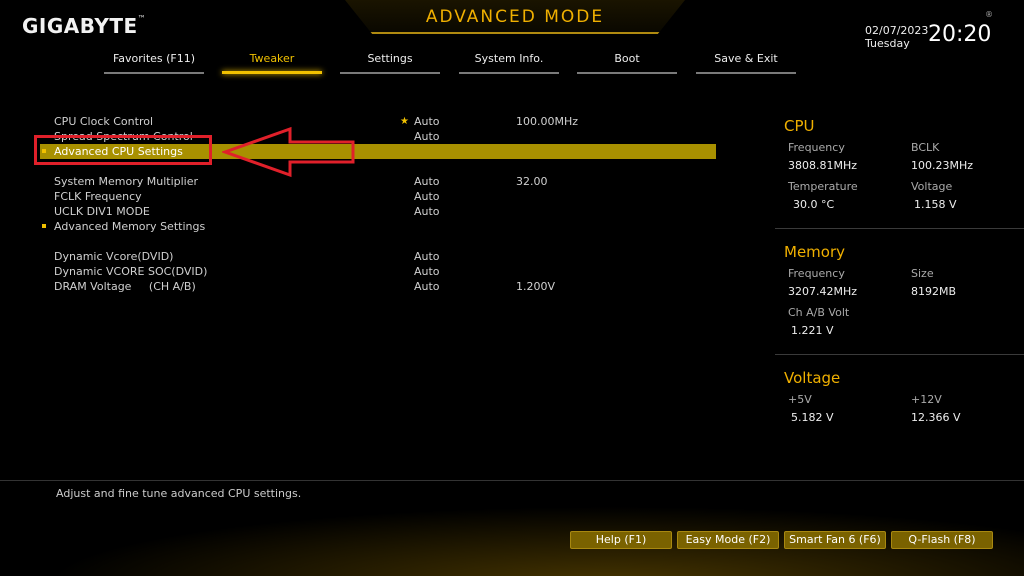 The image size is (1024, 576). Describe the element at coordinates (812, 417) in the screenshot. I see `voltage-5v: 5.182 V` at that location.